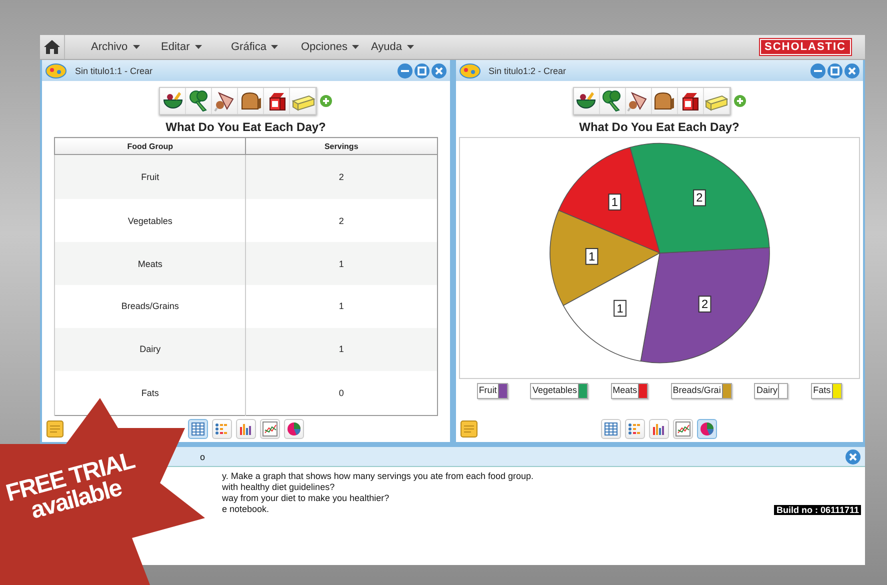 The image size is (887, 585). I want to click on menu-item: Ayuda, so click(396, 47).